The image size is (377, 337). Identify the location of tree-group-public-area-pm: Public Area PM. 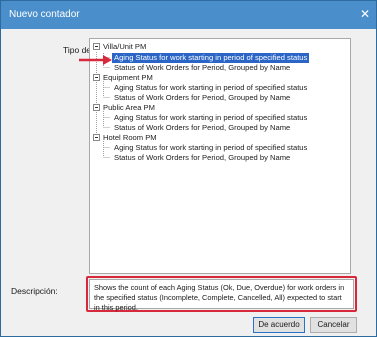
(129, 108).